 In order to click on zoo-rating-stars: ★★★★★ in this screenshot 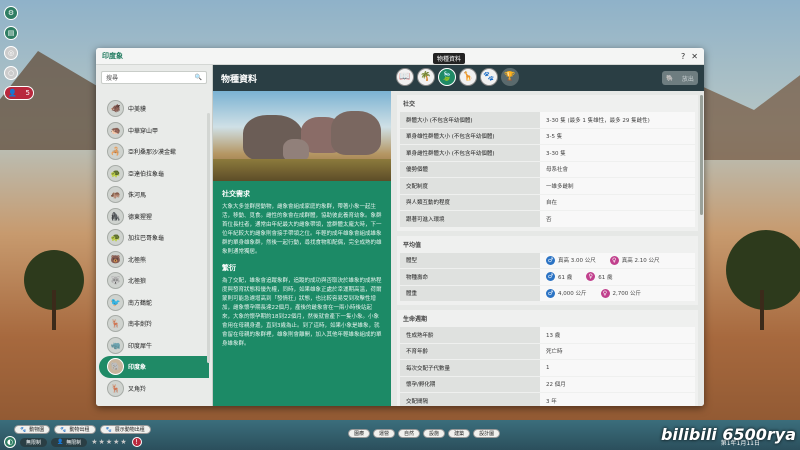, I will do `click(109, 442)`.